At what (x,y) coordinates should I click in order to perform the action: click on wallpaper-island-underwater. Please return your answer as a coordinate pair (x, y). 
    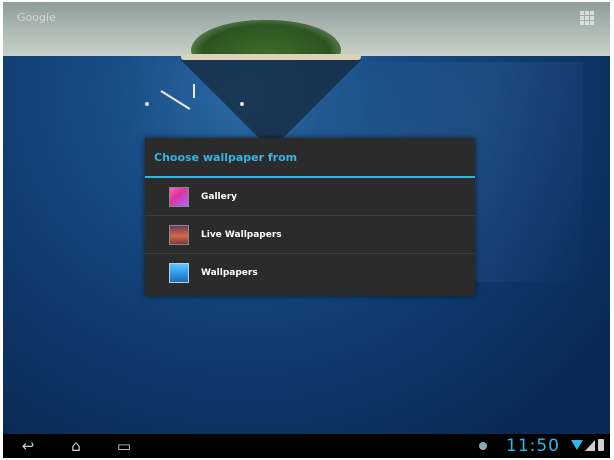
    Looking at the image, I should click on (271, 105).